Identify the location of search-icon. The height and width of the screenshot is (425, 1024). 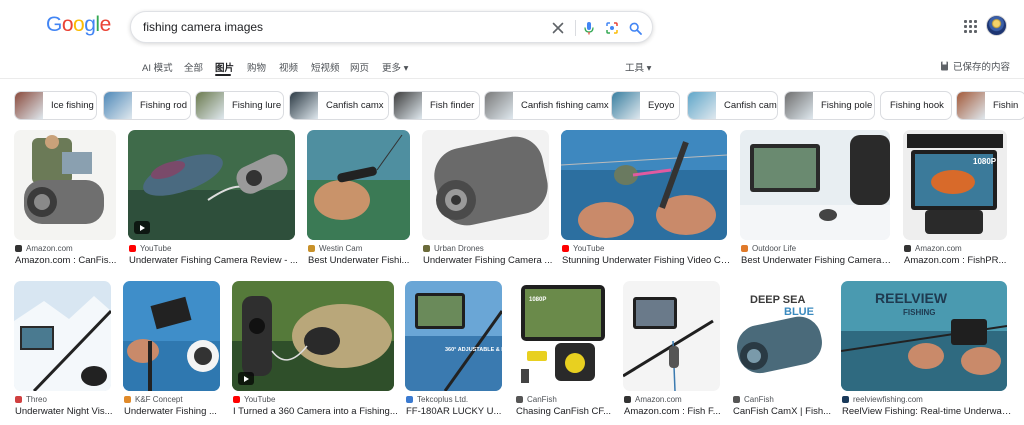
(635, 28).